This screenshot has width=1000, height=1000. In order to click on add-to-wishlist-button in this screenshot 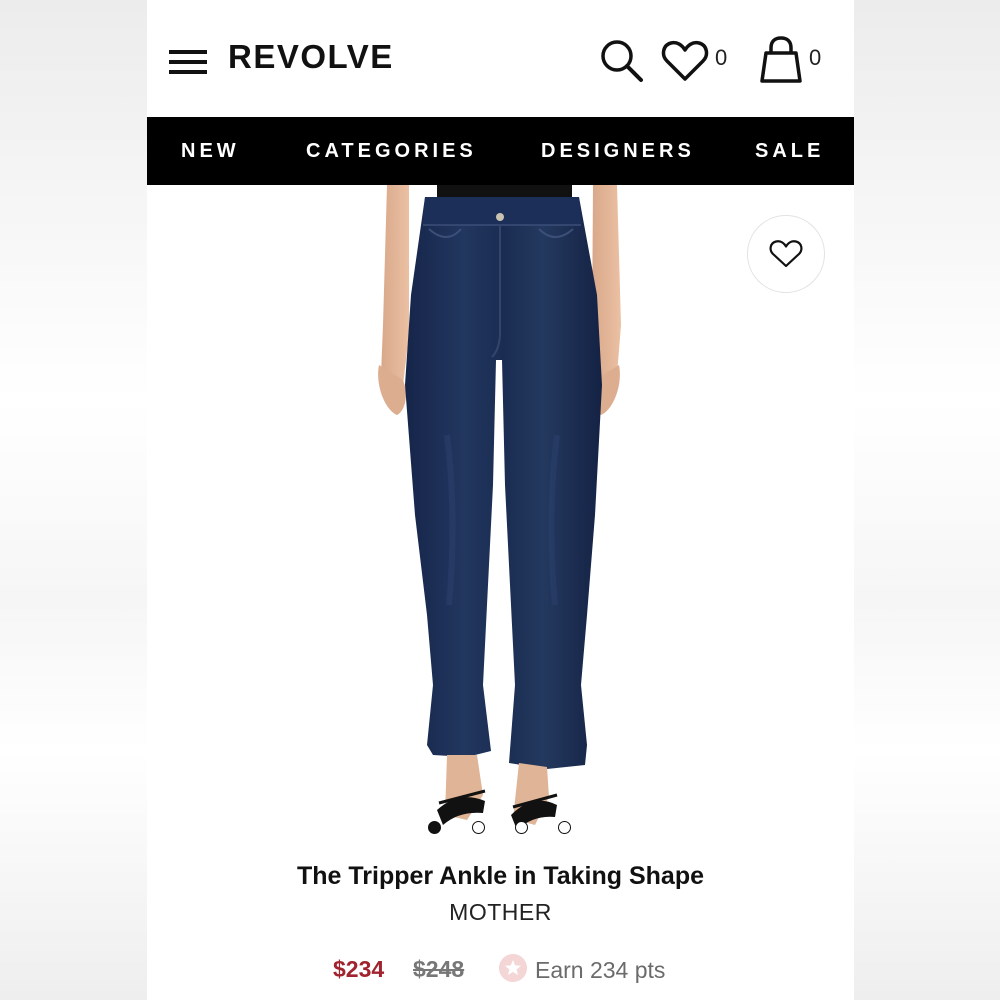, I will do `click(786, 254)`.